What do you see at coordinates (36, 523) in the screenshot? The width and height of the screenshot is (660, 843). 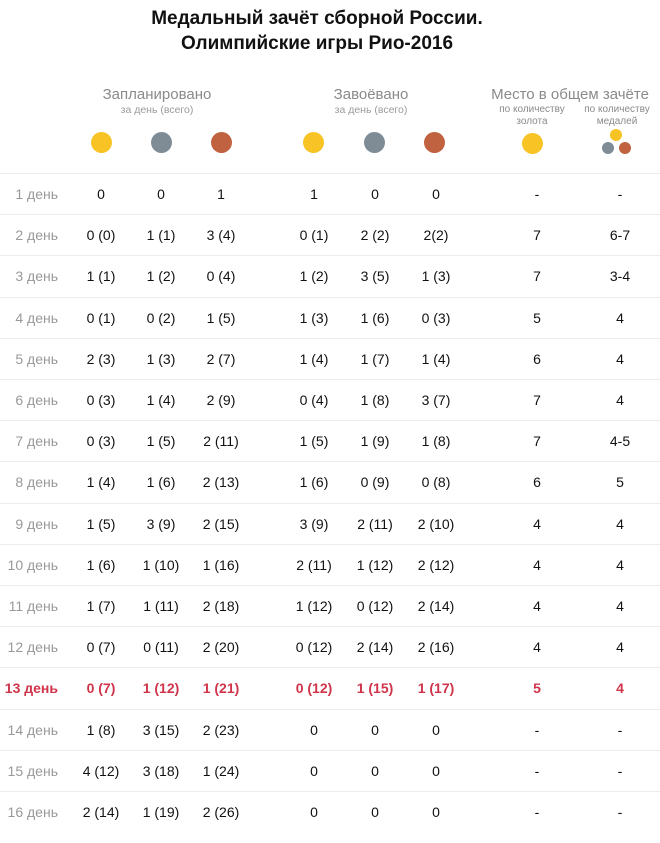 I see `day-label: 9 день` at bounding box center [36, 523].